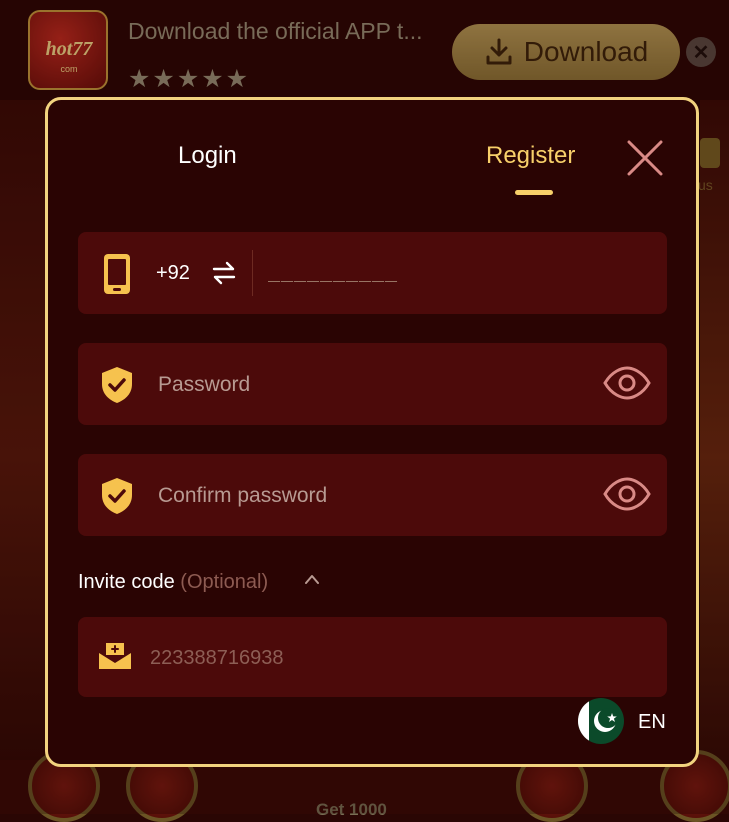 The height and width of the screenshot is (822, 729). I want to click on phone-input, so click(458, 275).